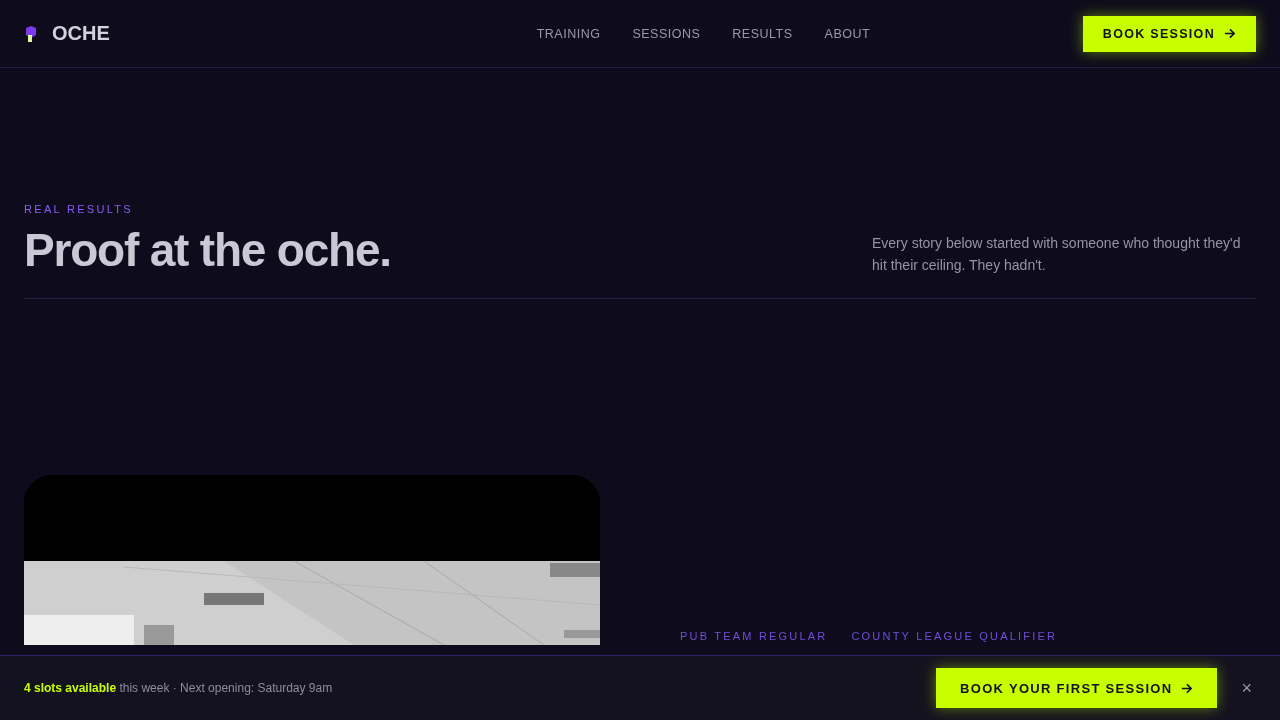 The width and height of the screenshot is (1280, 720). What do you see at coordinates (207, 250) in the screenshot?
I see `page-heading: Proof at the oche.` at bounding box center [207, 250].